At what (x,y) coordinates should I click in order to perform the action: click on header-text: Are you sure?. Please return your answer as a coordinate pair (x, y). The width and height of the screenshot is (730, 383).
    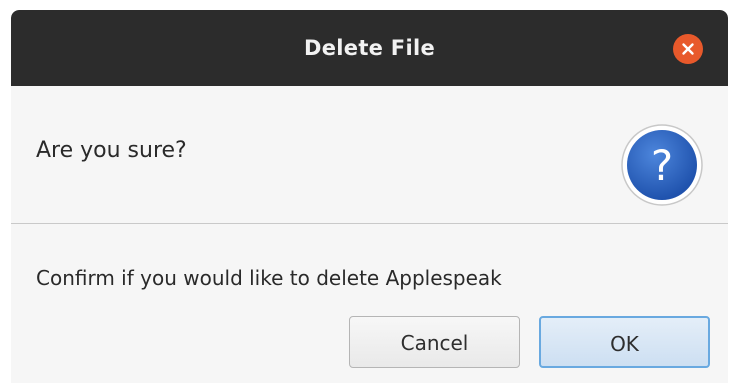
    Looking at the image, I should click on (111, 150).